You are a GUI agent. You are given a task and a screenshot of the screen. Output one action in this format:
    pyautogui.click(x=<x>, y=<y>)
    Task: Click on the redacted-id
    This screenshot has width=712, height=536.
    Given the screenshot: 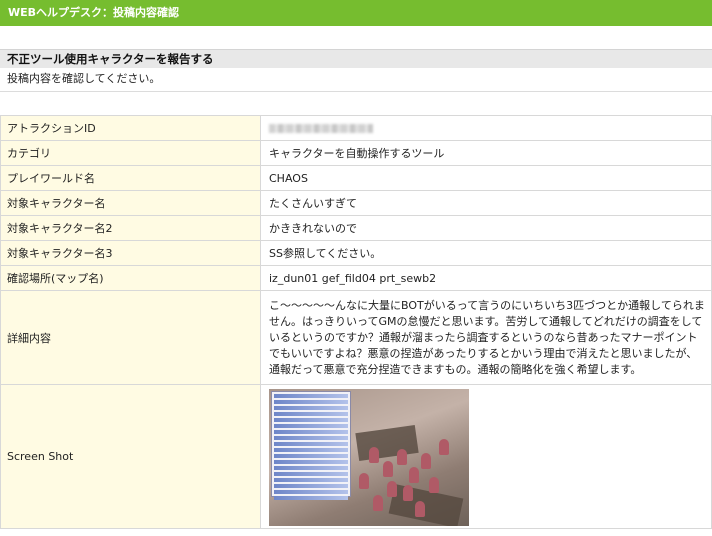 What is the action you would take?
    pyautogui.click(x=321, y=128)
    